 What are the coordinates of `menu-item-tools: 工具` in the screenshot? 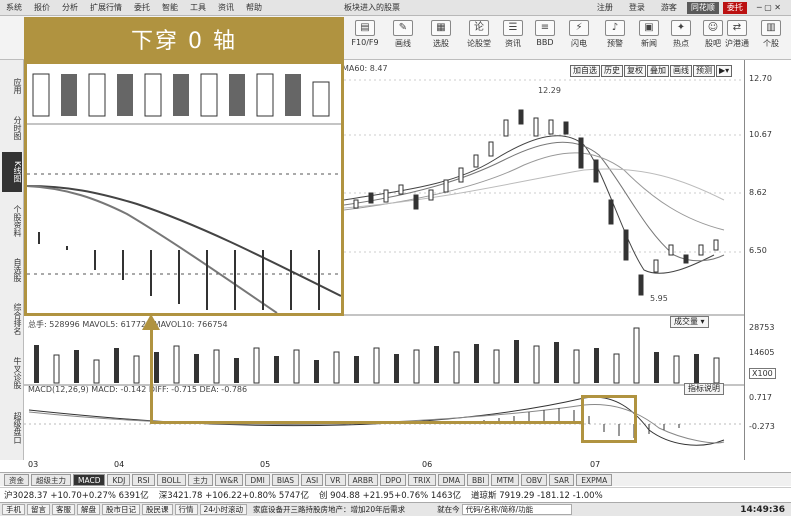 It's located at (198, 7).